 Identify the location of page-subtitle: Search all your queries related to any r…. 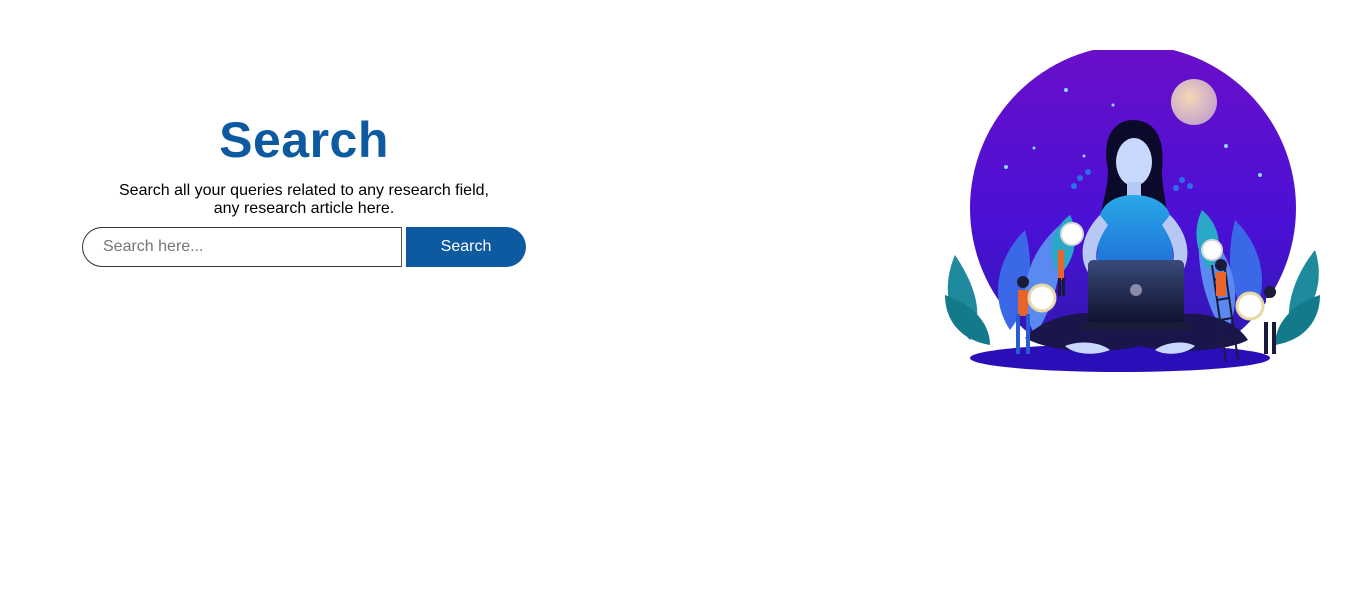
(304, 199).